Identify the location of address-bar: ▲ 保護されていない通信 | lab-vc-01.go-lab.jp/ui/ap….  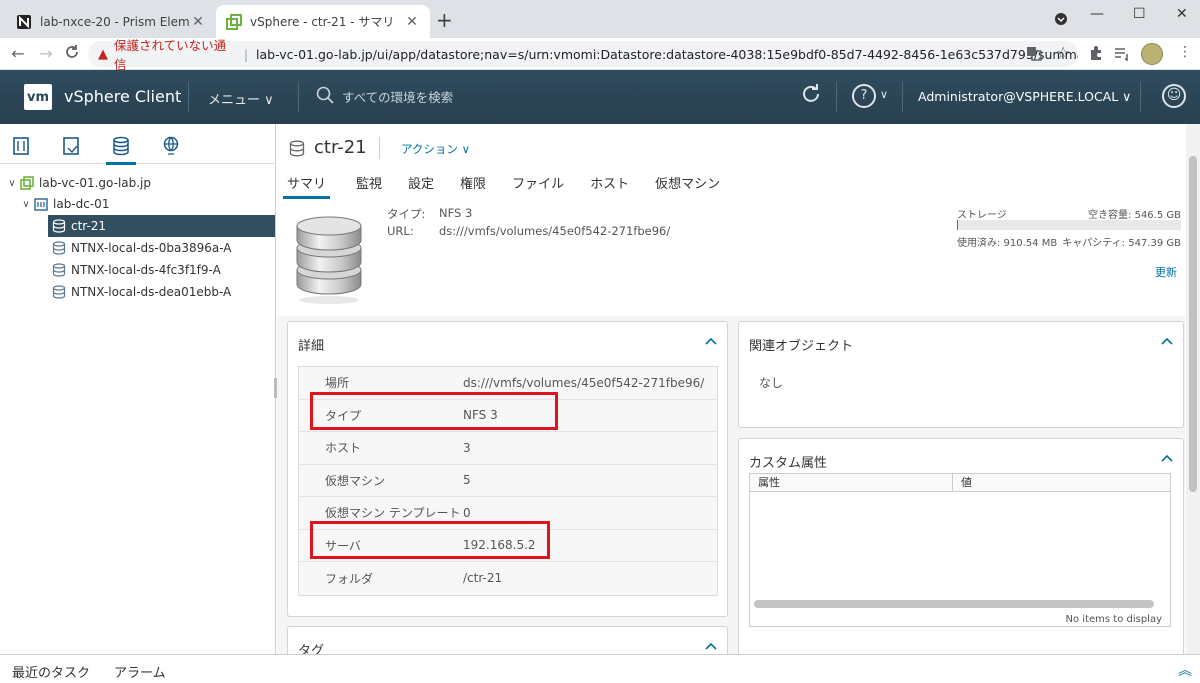
(583, 55).